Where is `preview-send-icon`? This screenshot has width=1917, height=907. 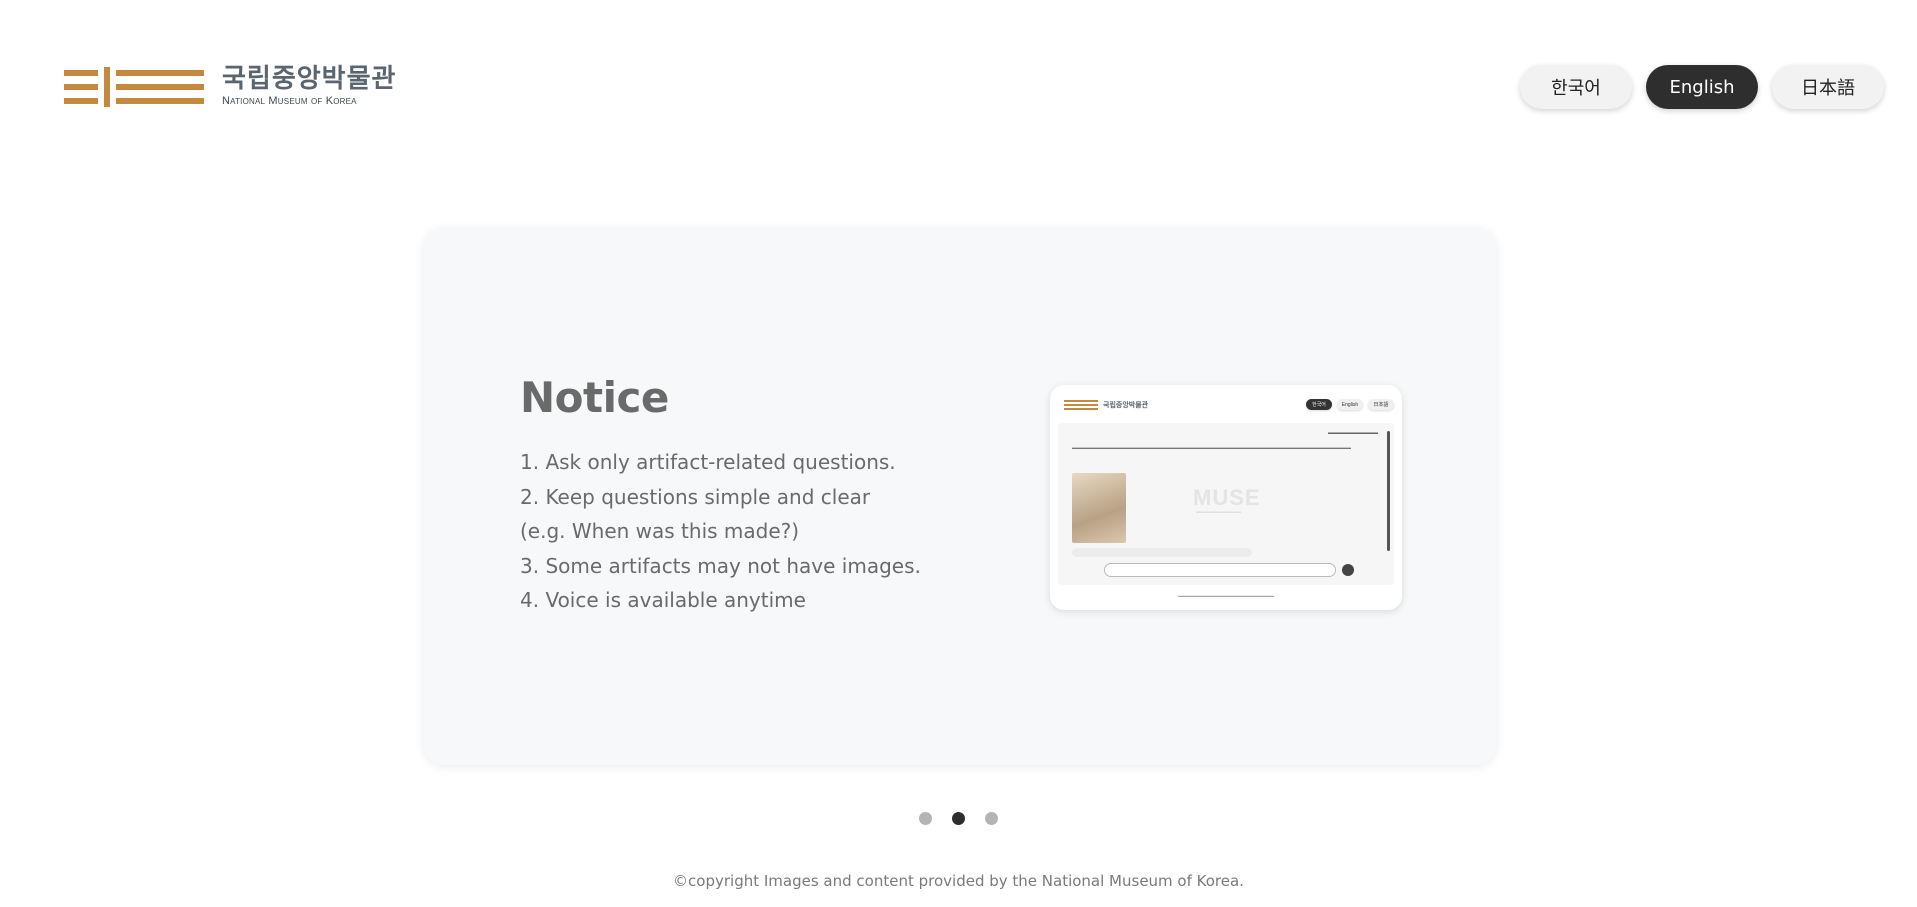
preview-send-icon is located at coordinates (1348, 570).